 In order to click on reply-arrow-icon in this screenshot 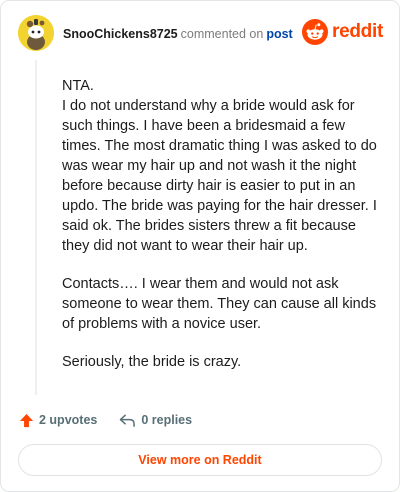, I will do `click(128, 420)`.